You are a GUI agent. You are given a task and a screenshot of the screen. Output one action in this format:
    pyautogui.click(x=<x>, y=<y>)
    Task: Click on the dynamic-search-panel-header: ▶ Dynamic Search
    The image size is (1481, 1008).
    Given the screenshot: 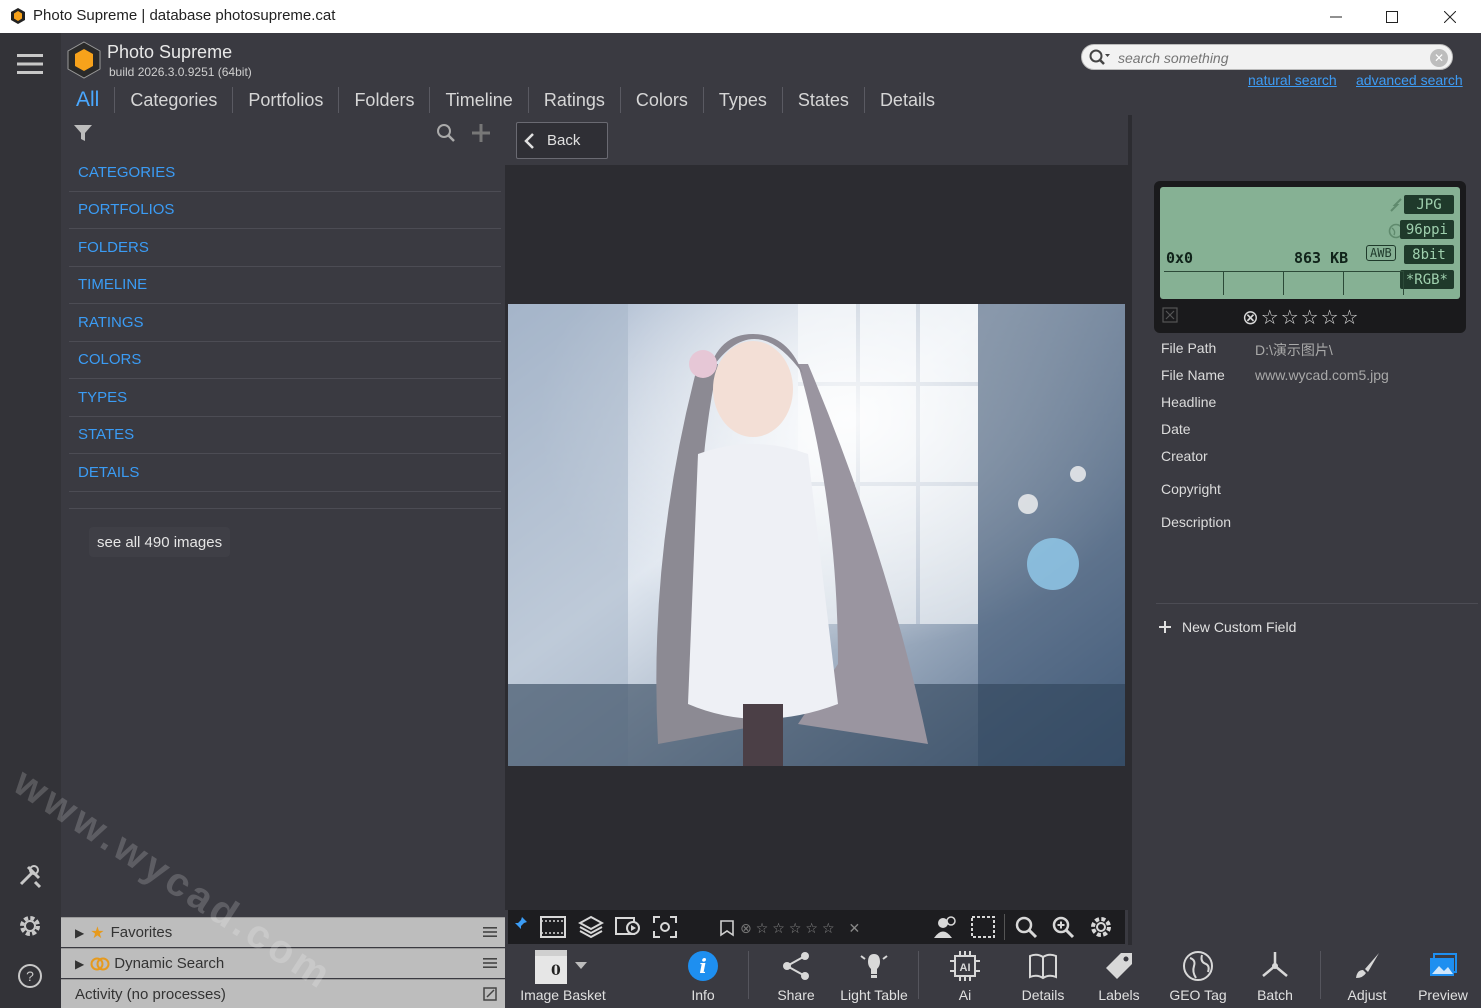 What is the action you would take?
    pyautogui.click(x=283, y=963)
    